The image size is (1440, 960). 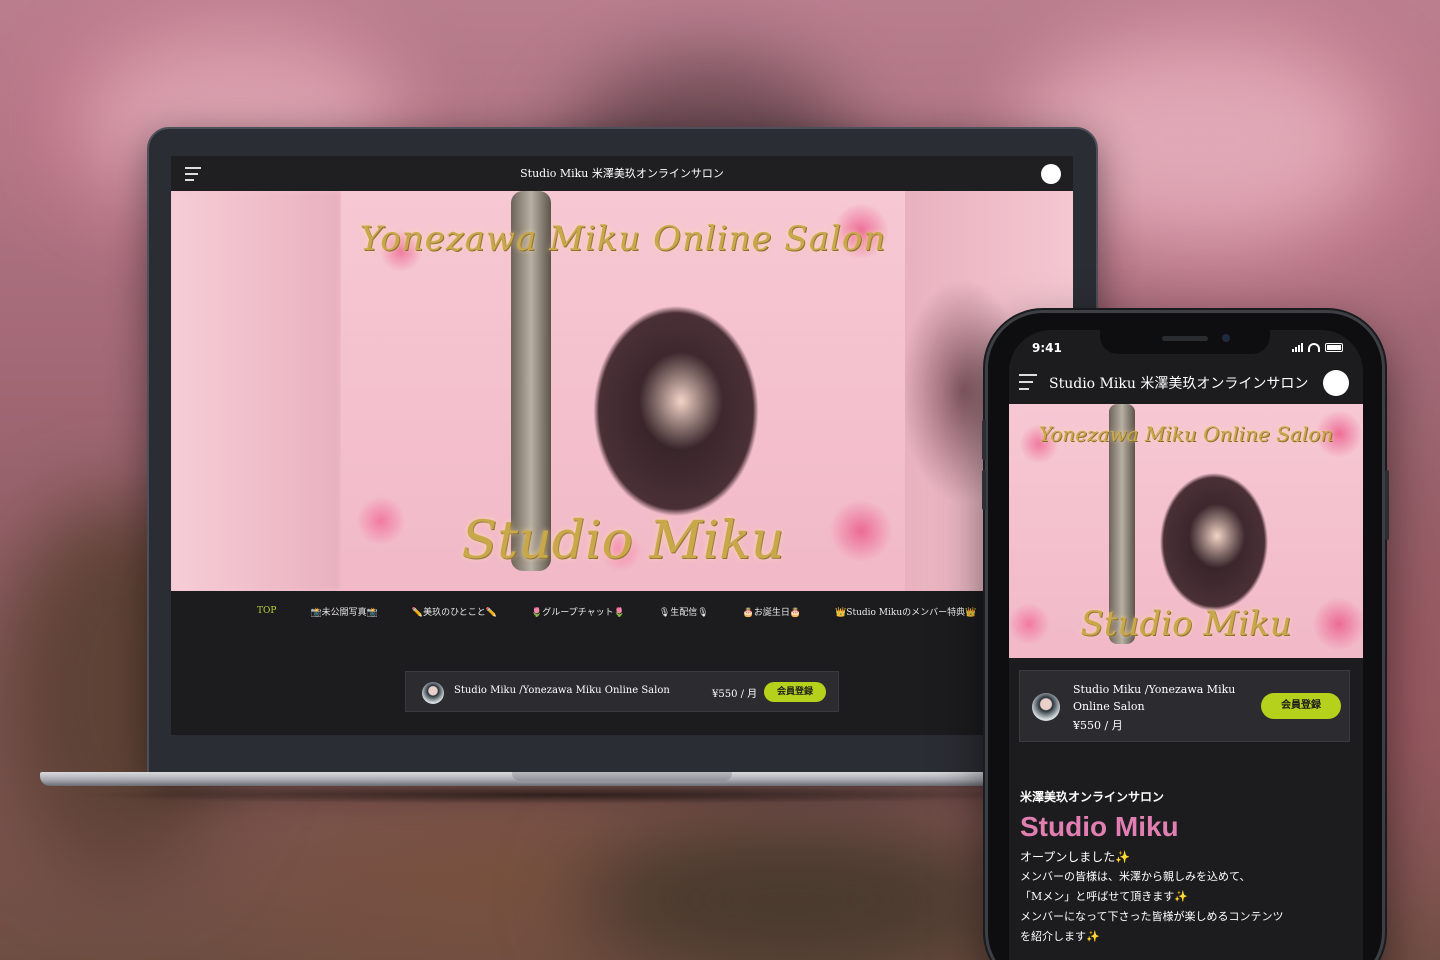 I want to click on intro-line: オープンしました✨, so click(x=1075, y=857).